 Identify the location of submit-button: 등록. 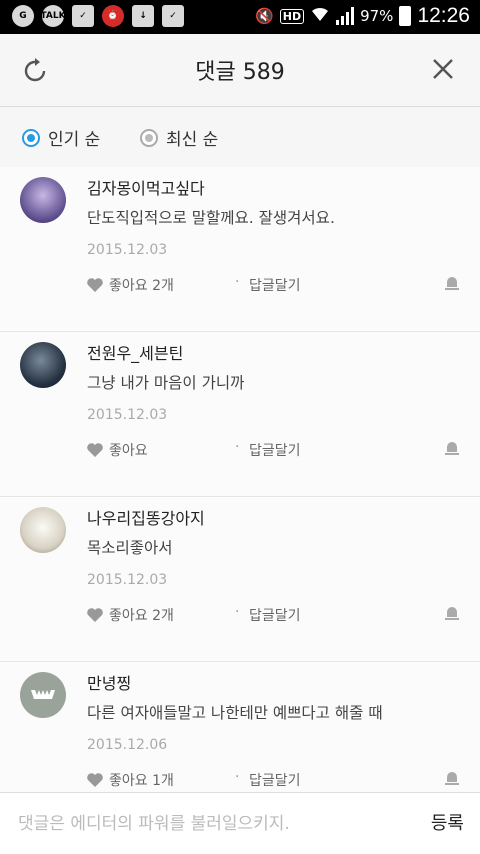
(447, 822).